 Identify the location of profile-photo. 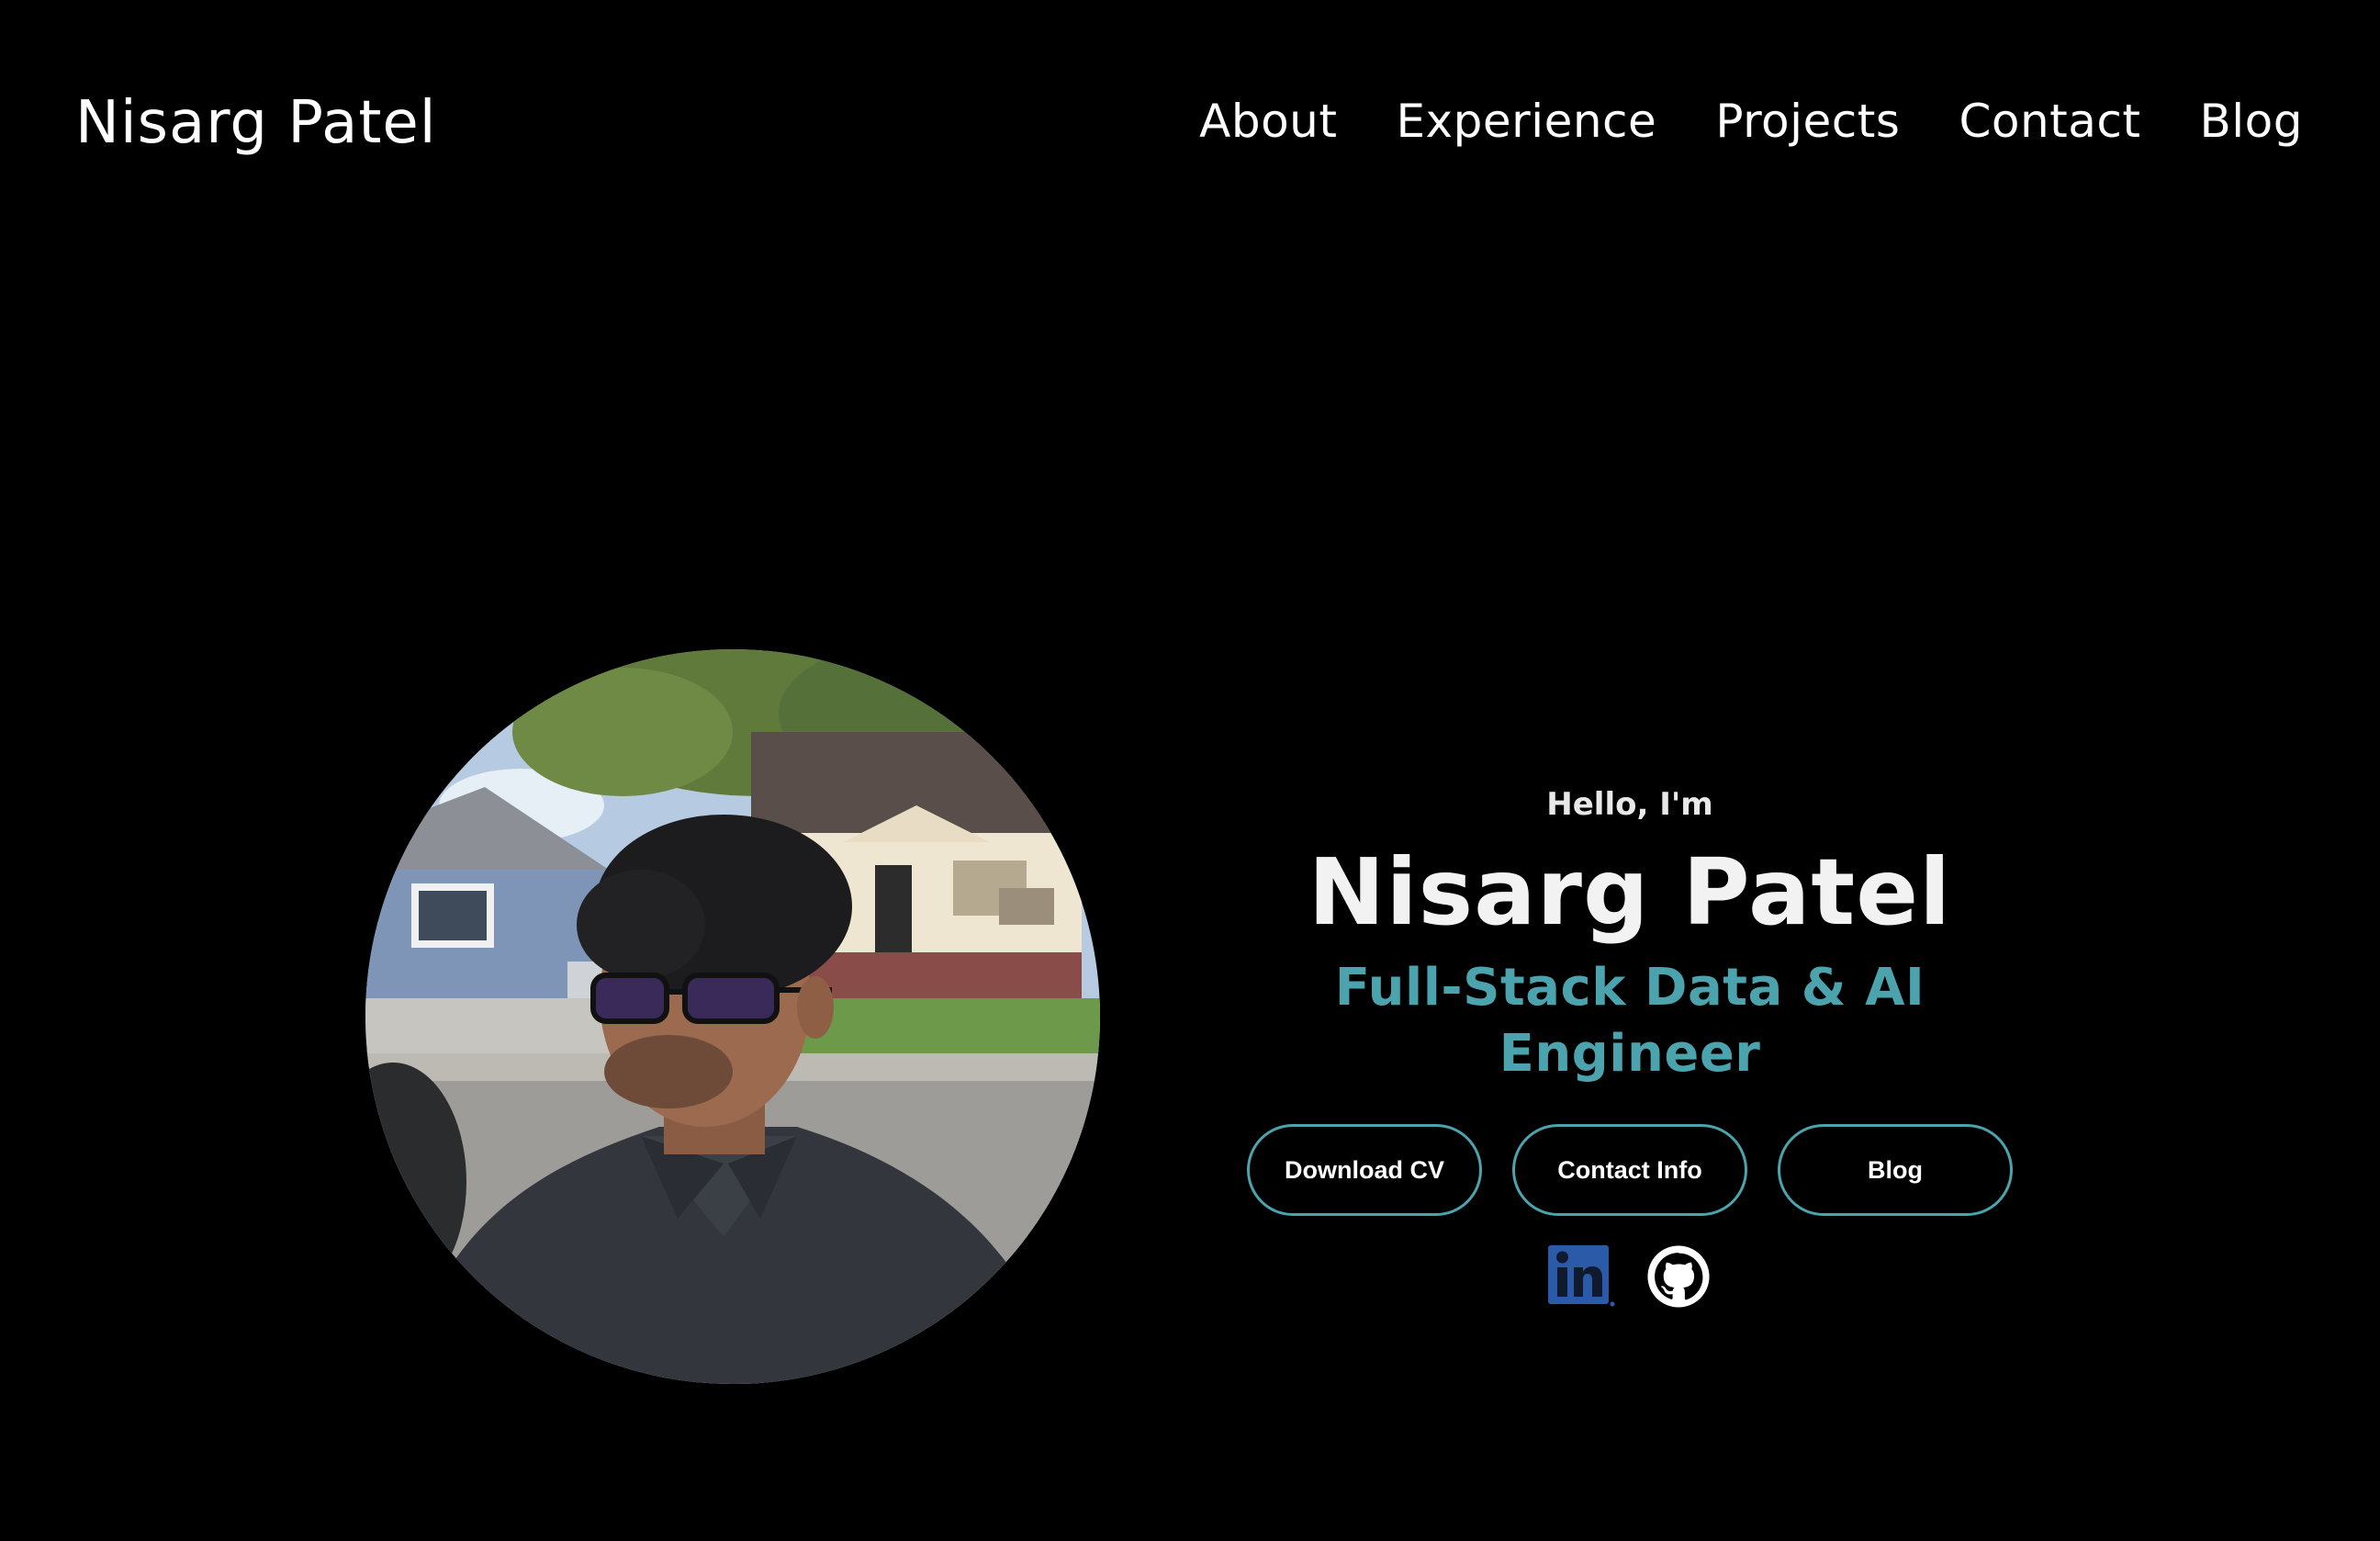
(732, 1016).